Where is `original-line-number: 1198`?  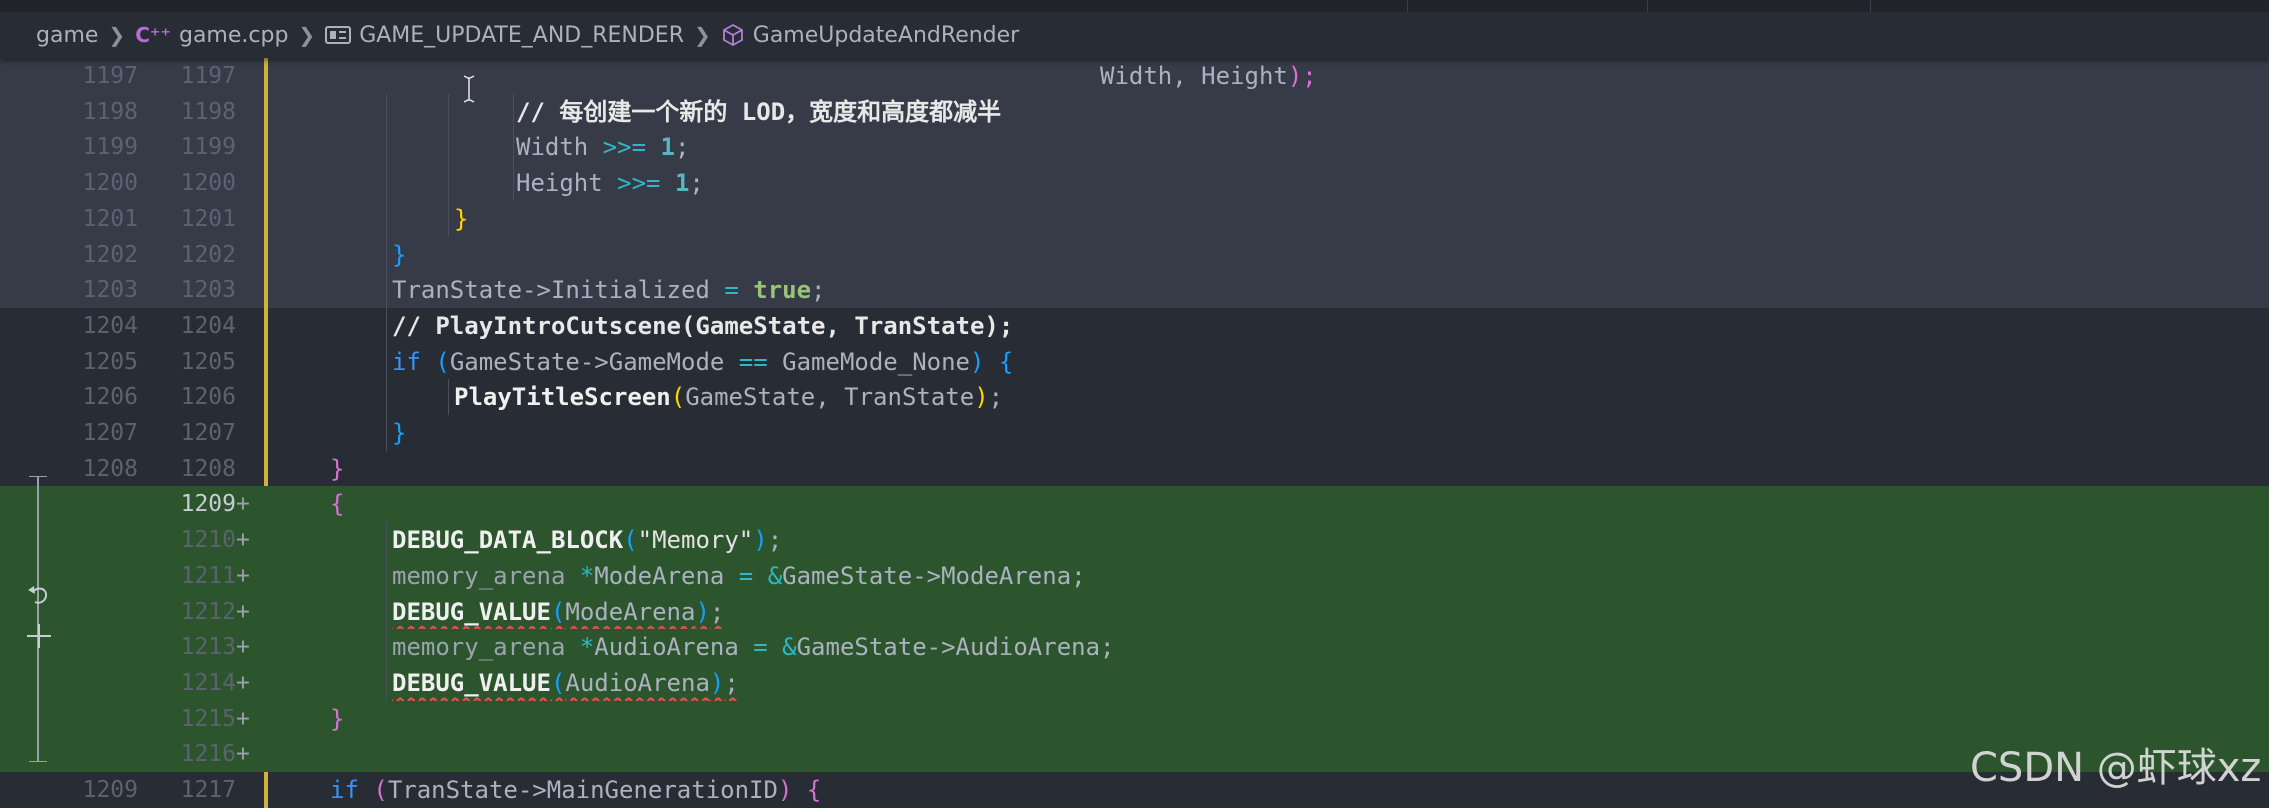
original-line-number: 1198 is located at coordinates (110, 111).